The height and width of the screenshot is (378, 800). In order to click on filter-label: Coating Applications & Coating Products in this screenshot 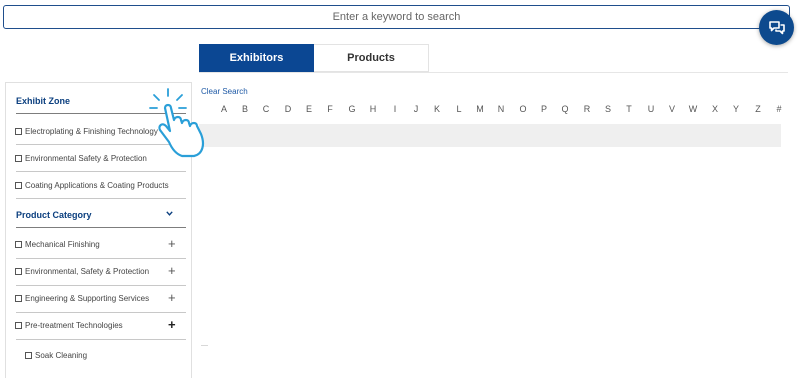, I will do `click(97, 185)`.